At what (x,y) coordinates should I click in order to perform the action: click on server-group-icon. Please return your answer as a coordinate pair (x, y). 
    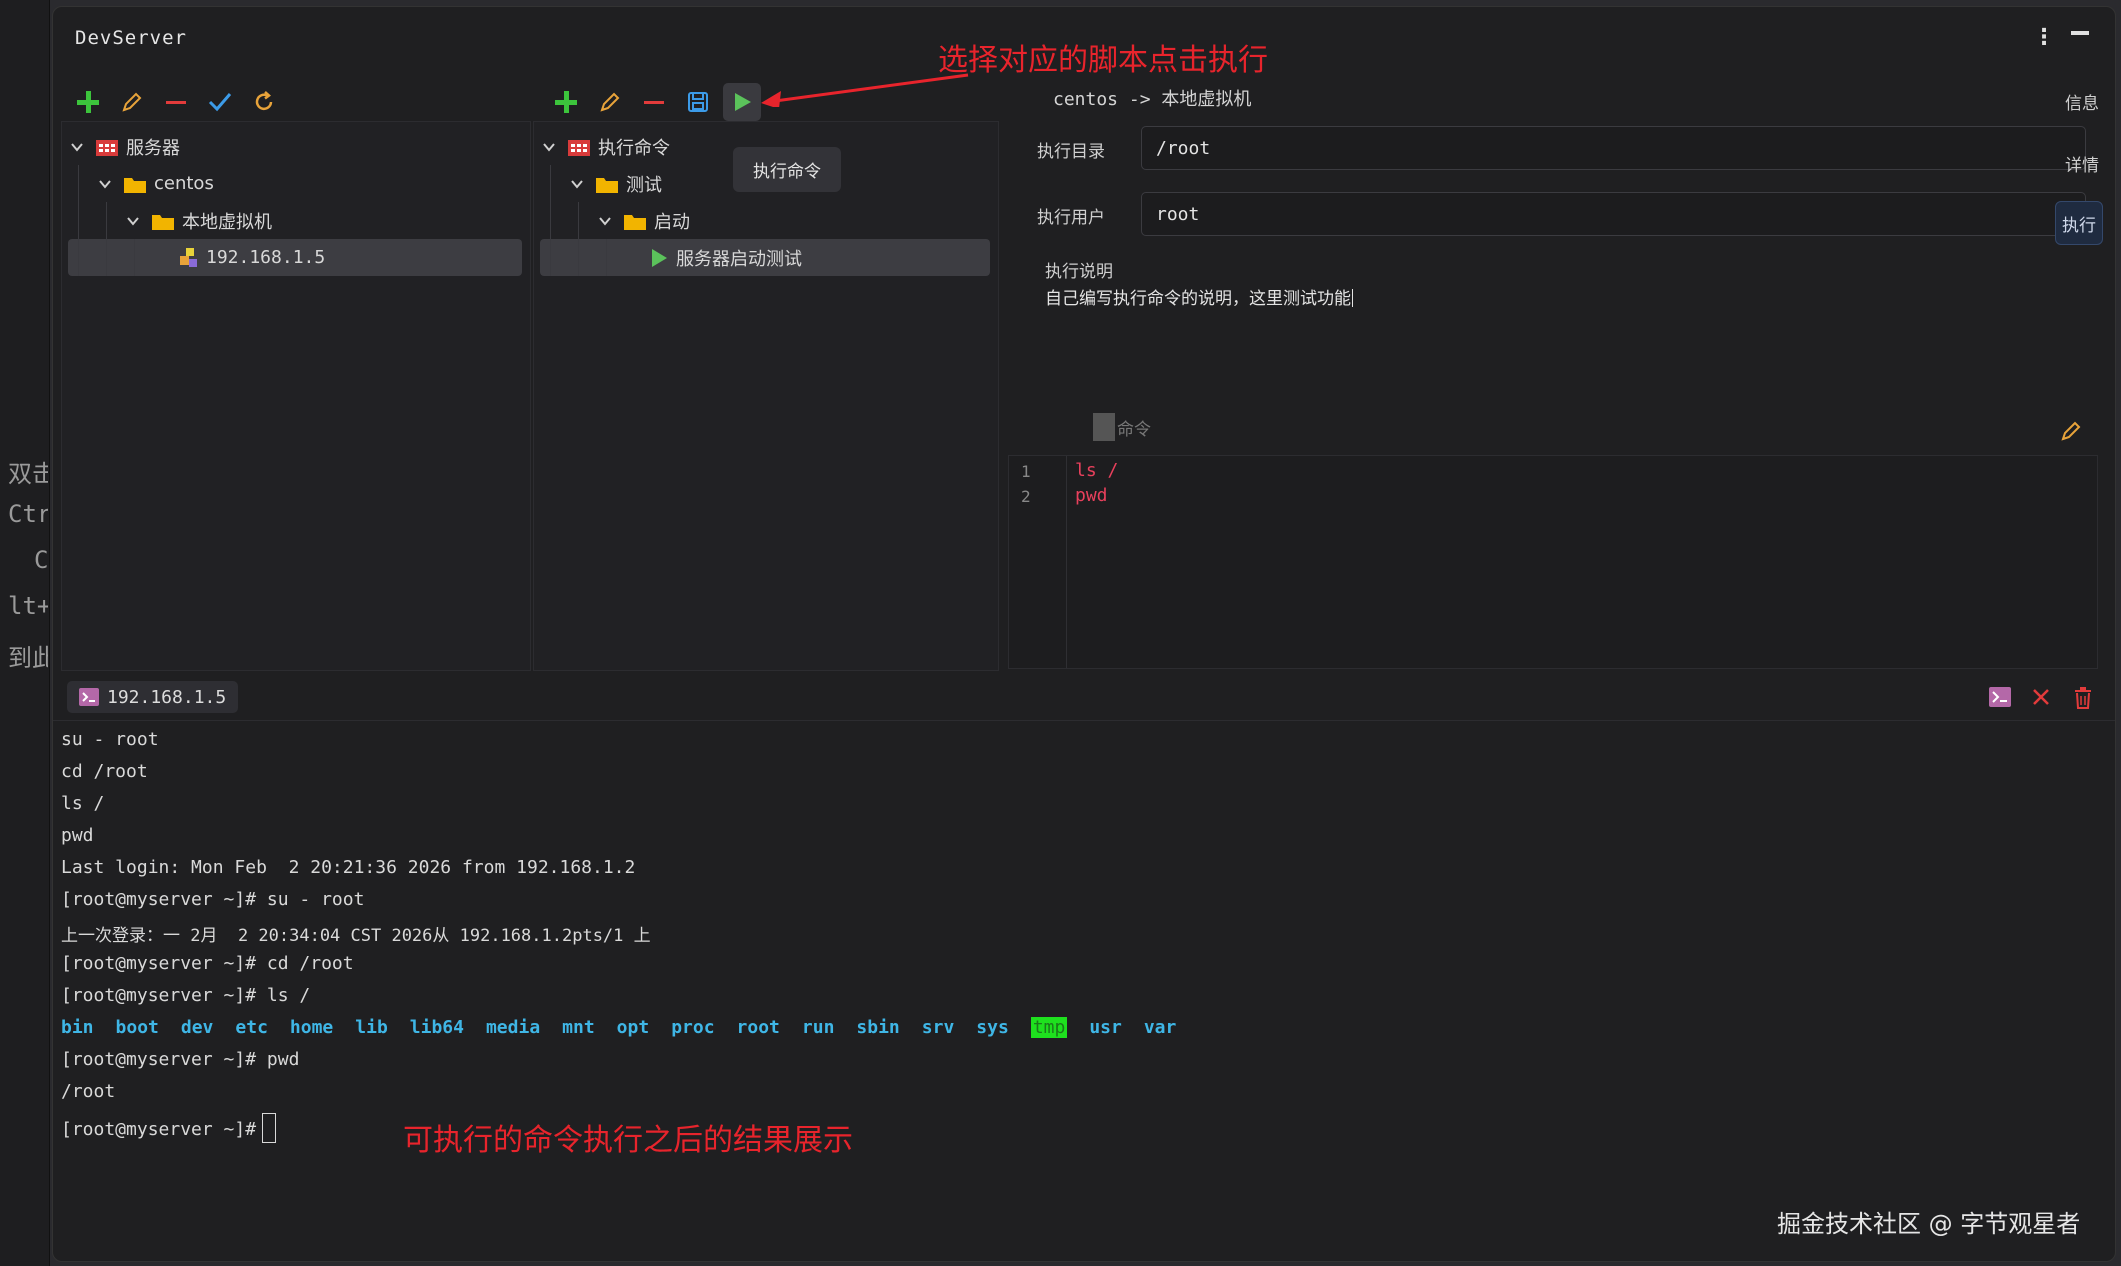
    Looking at the image, I should click on (107, 147).